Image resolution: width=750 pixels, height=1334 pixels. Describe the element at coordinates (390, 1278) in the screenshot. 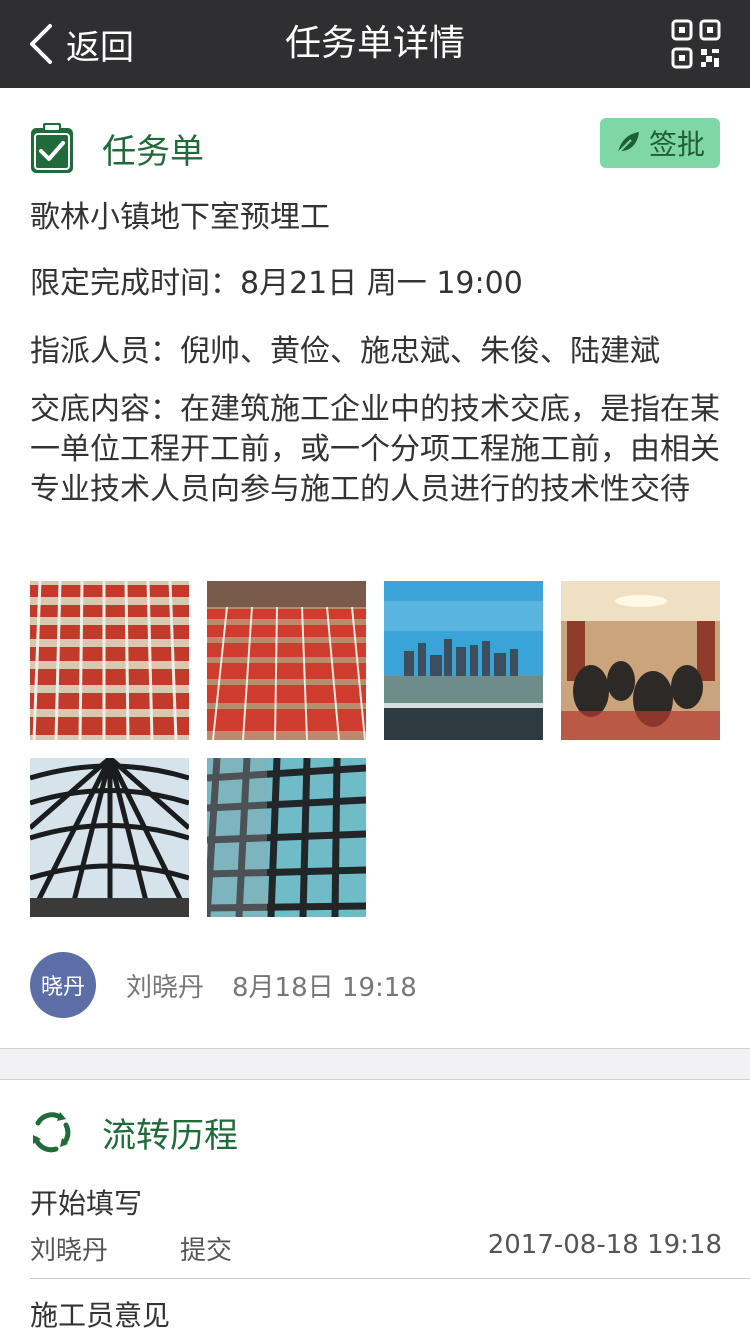

I see `flow-step-divider` at that location.